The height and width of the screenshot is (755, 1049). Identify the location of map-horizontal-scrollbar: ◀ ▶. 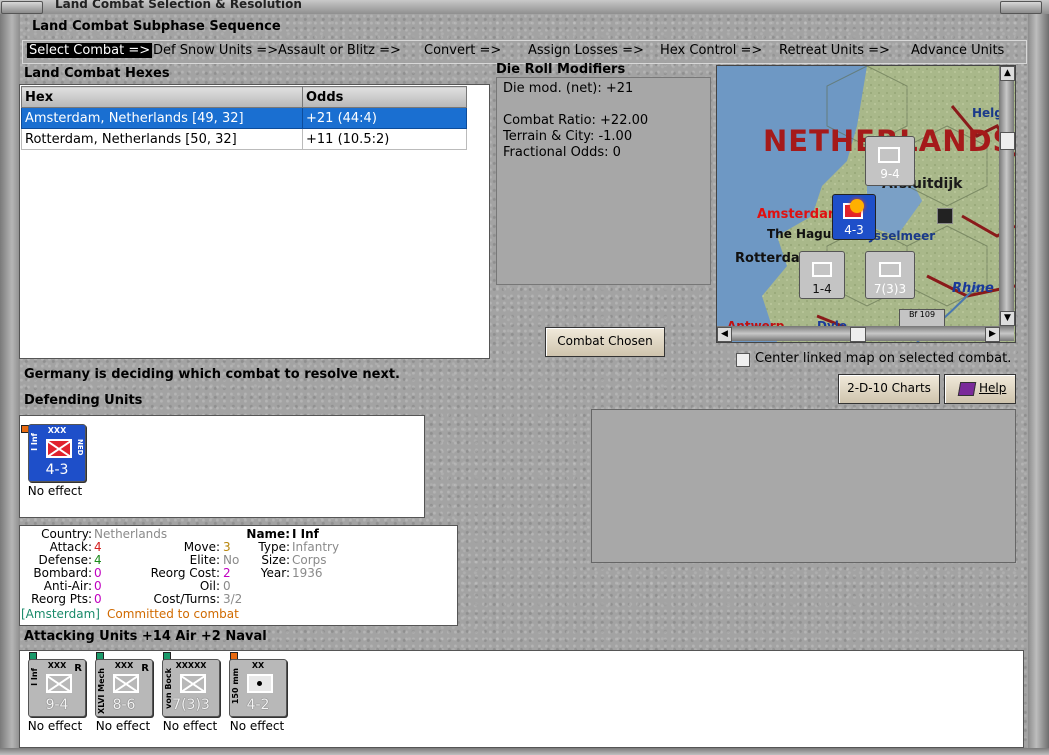
(865, 334).